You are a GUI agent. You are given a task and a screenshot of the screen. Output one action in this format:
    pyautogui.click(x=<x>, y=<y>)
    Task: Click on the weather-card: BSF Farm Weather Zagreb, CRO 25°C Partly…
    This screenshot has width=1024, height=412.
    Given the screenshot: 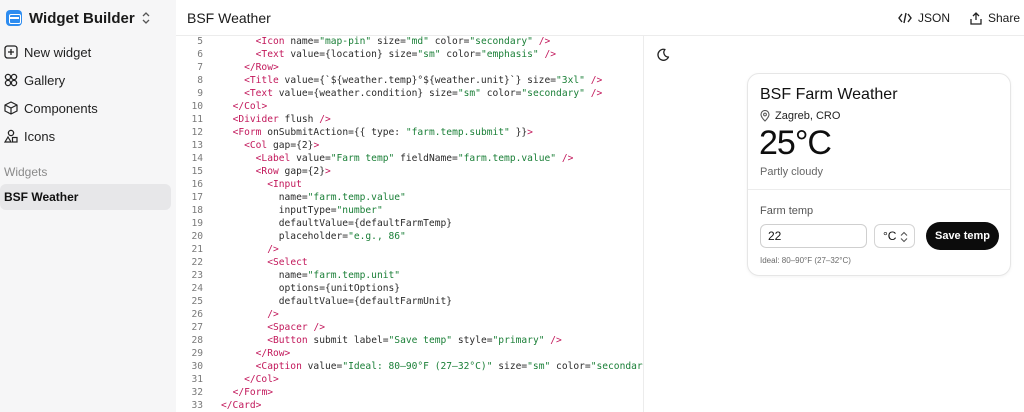 What is the action you would take?
    pyautogui.click(x=879, y=174)
    